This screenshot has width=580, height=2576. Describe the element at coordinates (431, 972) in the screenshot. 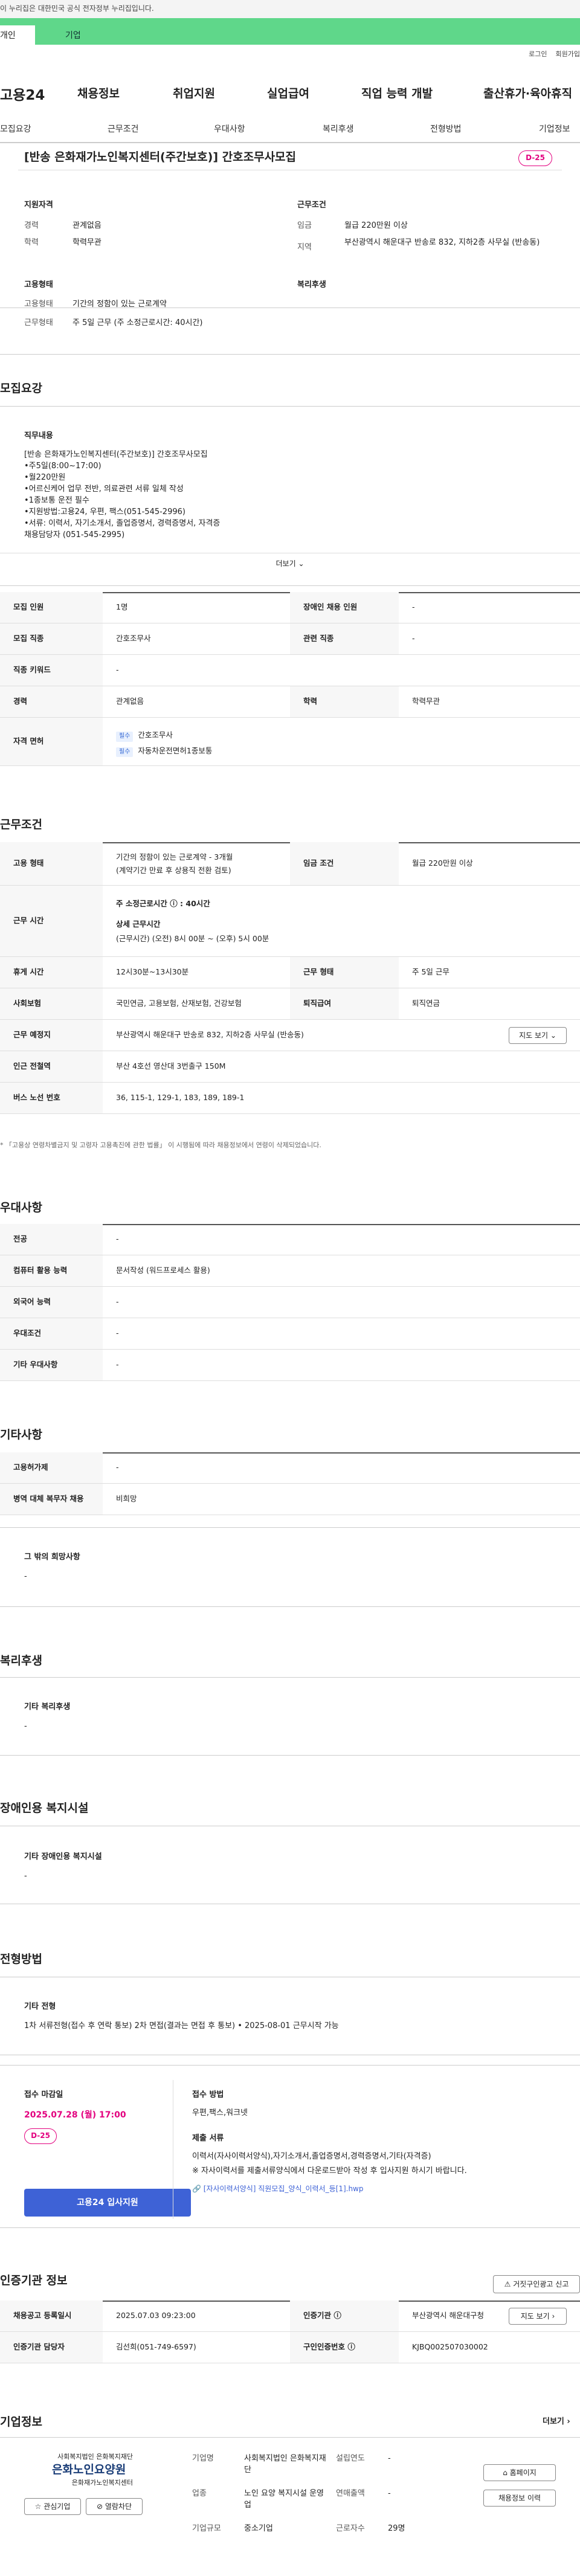

I see `row-value: 주 5일 근무` at that location.